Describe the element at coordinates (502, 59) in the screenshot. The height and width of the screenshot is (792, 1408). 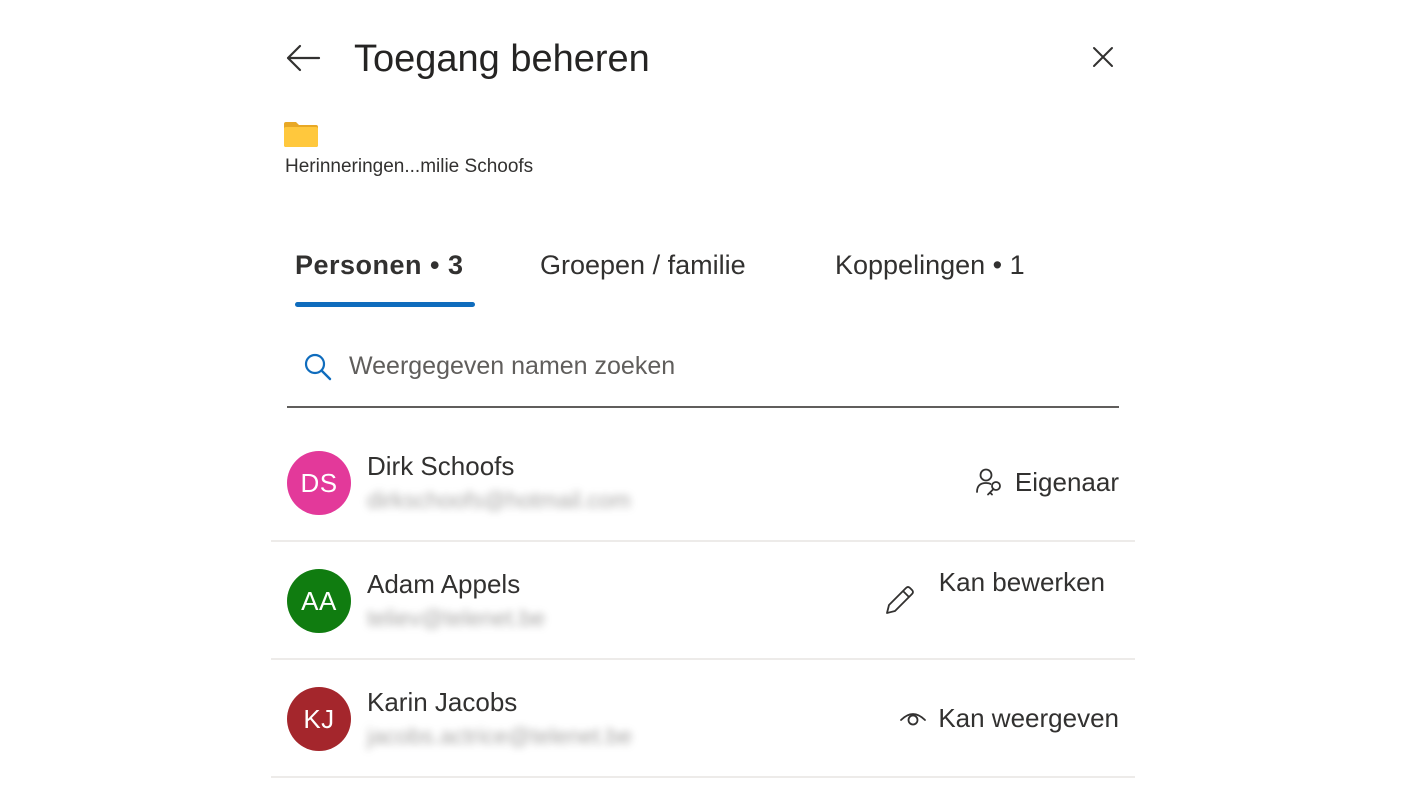
I see `page-title: Toegang beheren` at that location.